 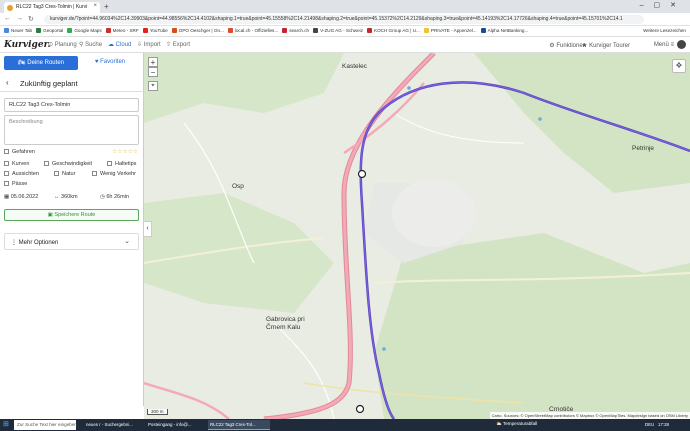 I want to click on locate-icon: ⌖, so click(x=153, y=86).